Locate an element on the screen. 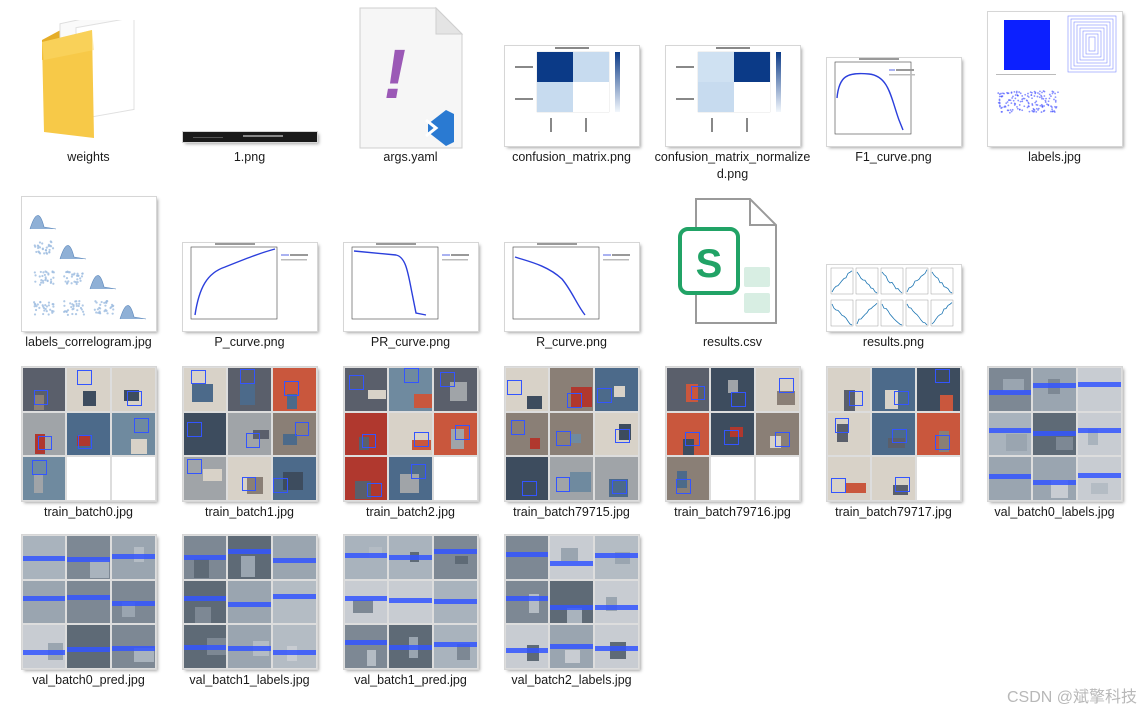  file-item: val_batch0_labels.jpg is located at coordinates (1054, 438).